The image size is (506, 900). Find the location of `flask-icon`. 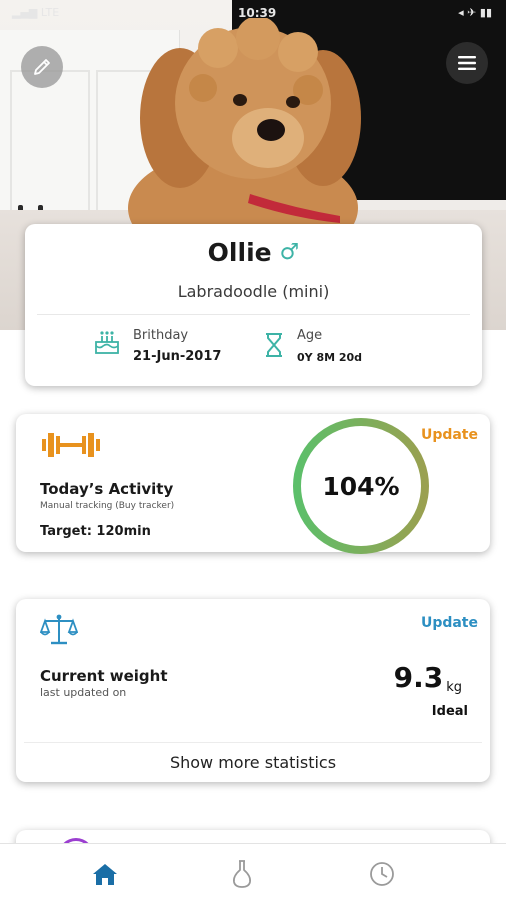

flask-icon is located at coordinates (242, 874).